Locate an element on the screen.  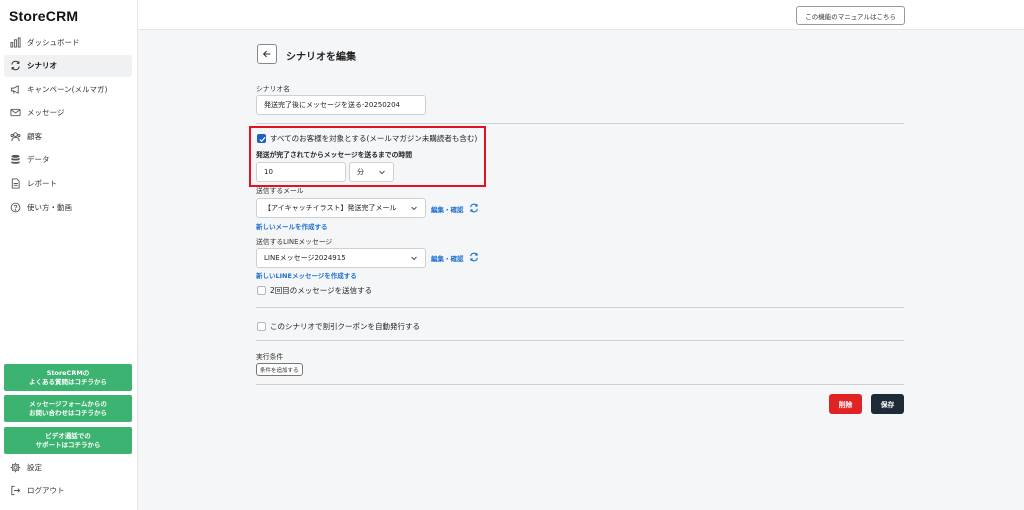
video-support-button-line1: ビデオ通話での is located at coordinates (68, 435).